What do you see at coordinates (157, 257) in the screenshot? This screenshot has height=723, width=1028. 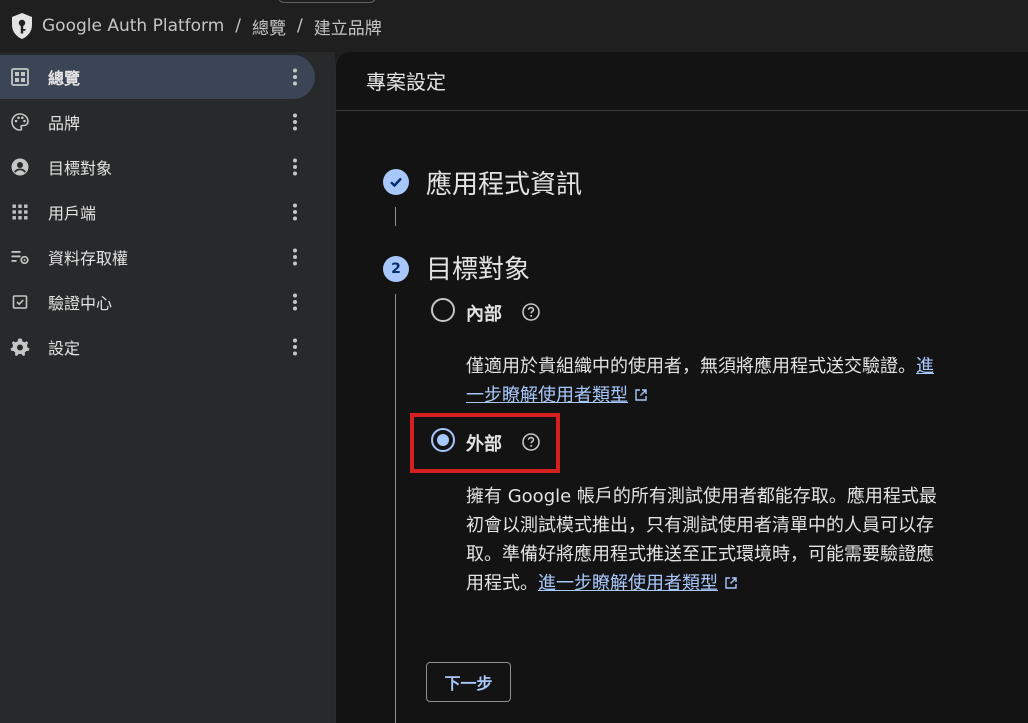 I see `sidebar-item-data-access: 資料存取權` at bounding box center [157, 257].